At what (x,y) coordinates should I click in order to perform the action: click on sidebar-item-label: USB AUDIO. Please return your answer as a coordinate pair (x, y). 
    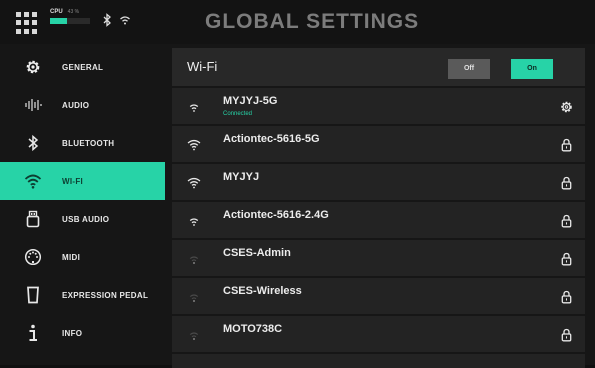
    Looking at the image, I should click on (86, 219).